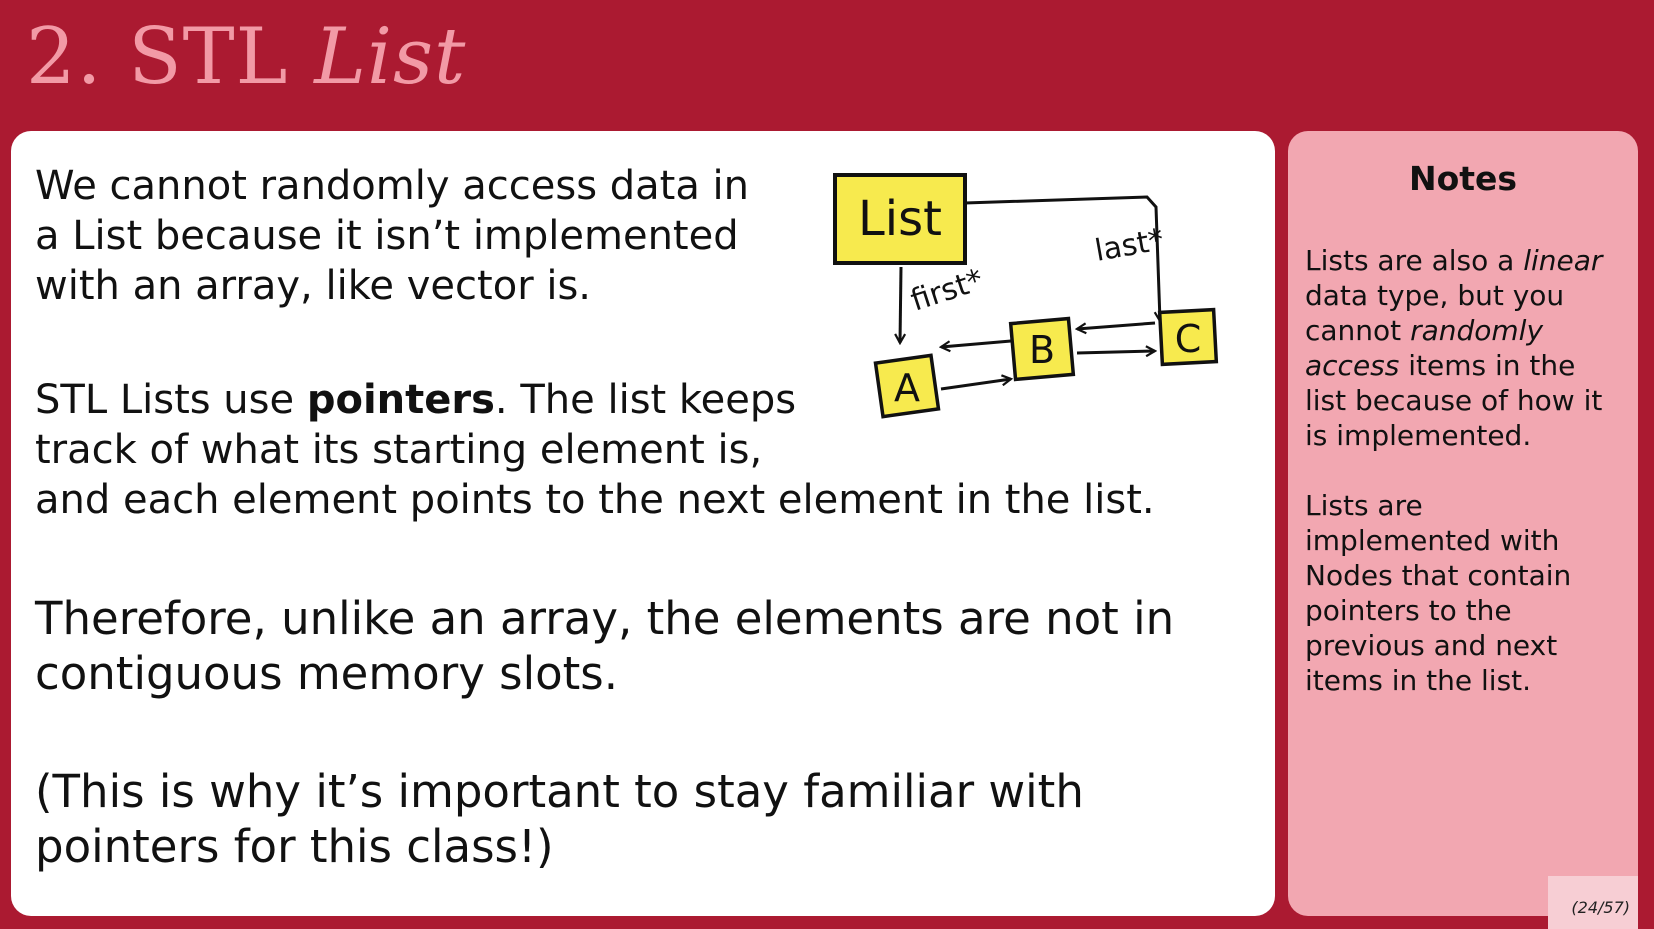 This screenshot has width=1654, height=929. I want to click on text-line: previous and next, so click(1431, 645).